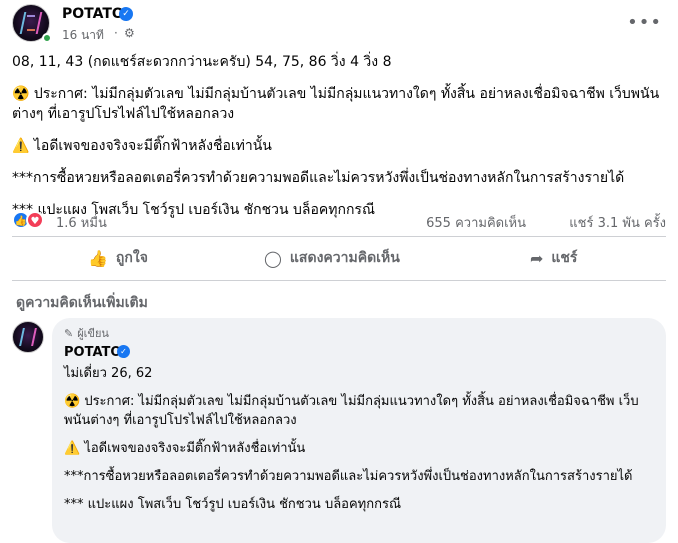 This screenshot has width=678, height=543. What do you see at coordinates (69, 333) in the screenshot?
I see `pencil-icon: ✎` at bounding box center [69, 333].